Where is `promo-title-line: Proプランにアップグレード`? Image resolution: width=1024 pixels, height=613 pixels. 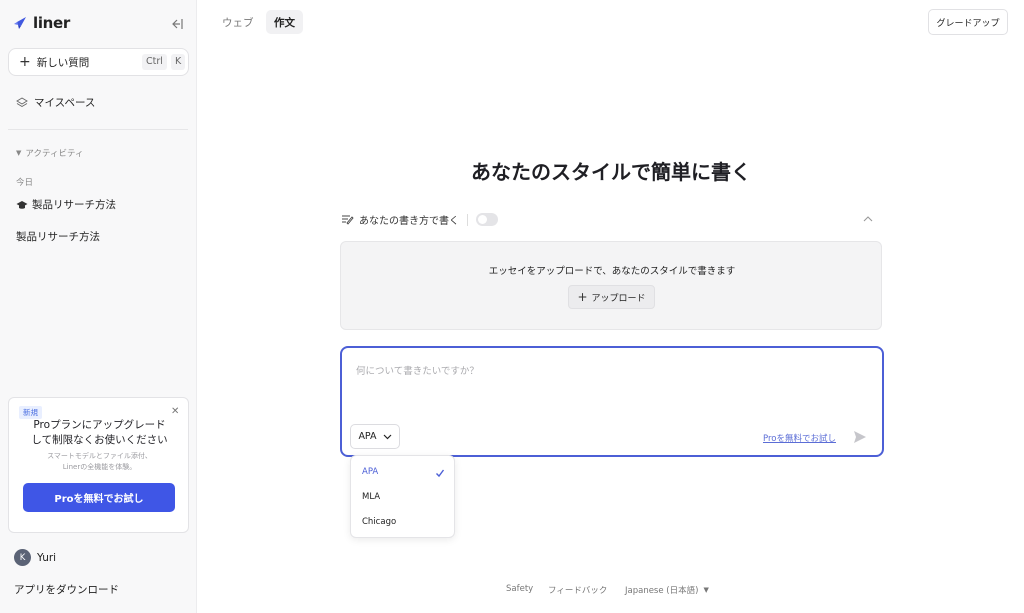 promo-title-line: Proプランにアップグレード is located at coordinates (99, 425).